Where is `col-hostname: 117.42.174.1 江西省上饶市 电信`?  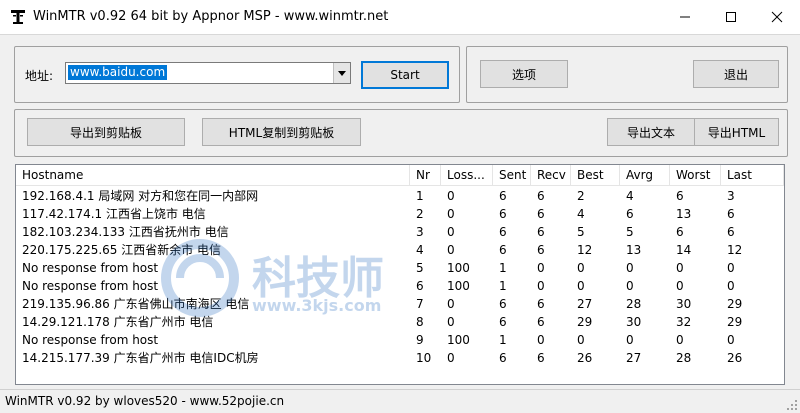
col-hostname: 117.42.174.1 江西省上饶市 电信 is located at coordinates (114, 214).